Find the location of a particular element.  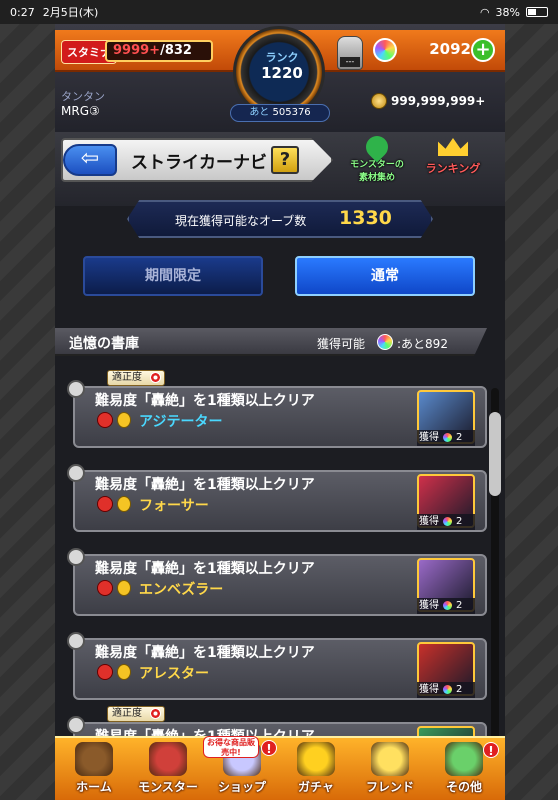

tab-gacha: ガチャ is located at coordinates (316, 770).